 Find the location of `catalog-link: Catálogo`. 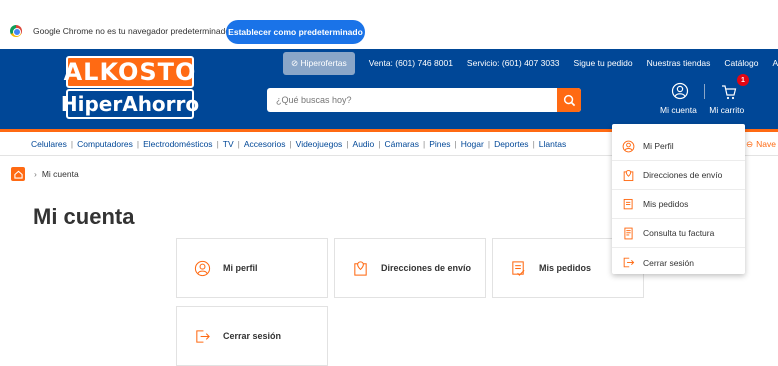

catalog-link: Catálogo is located at coordinates (741, 63).